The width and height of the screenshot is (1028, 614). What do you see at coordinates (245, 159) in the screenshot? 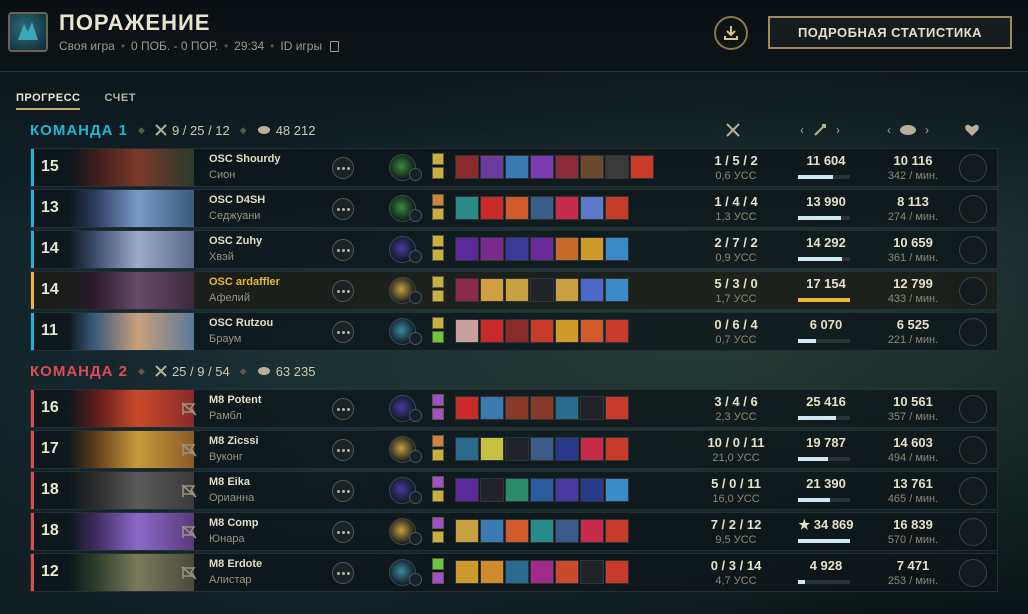
I see `player-name: OSC Shourdy` at bounding box center [245, 159].